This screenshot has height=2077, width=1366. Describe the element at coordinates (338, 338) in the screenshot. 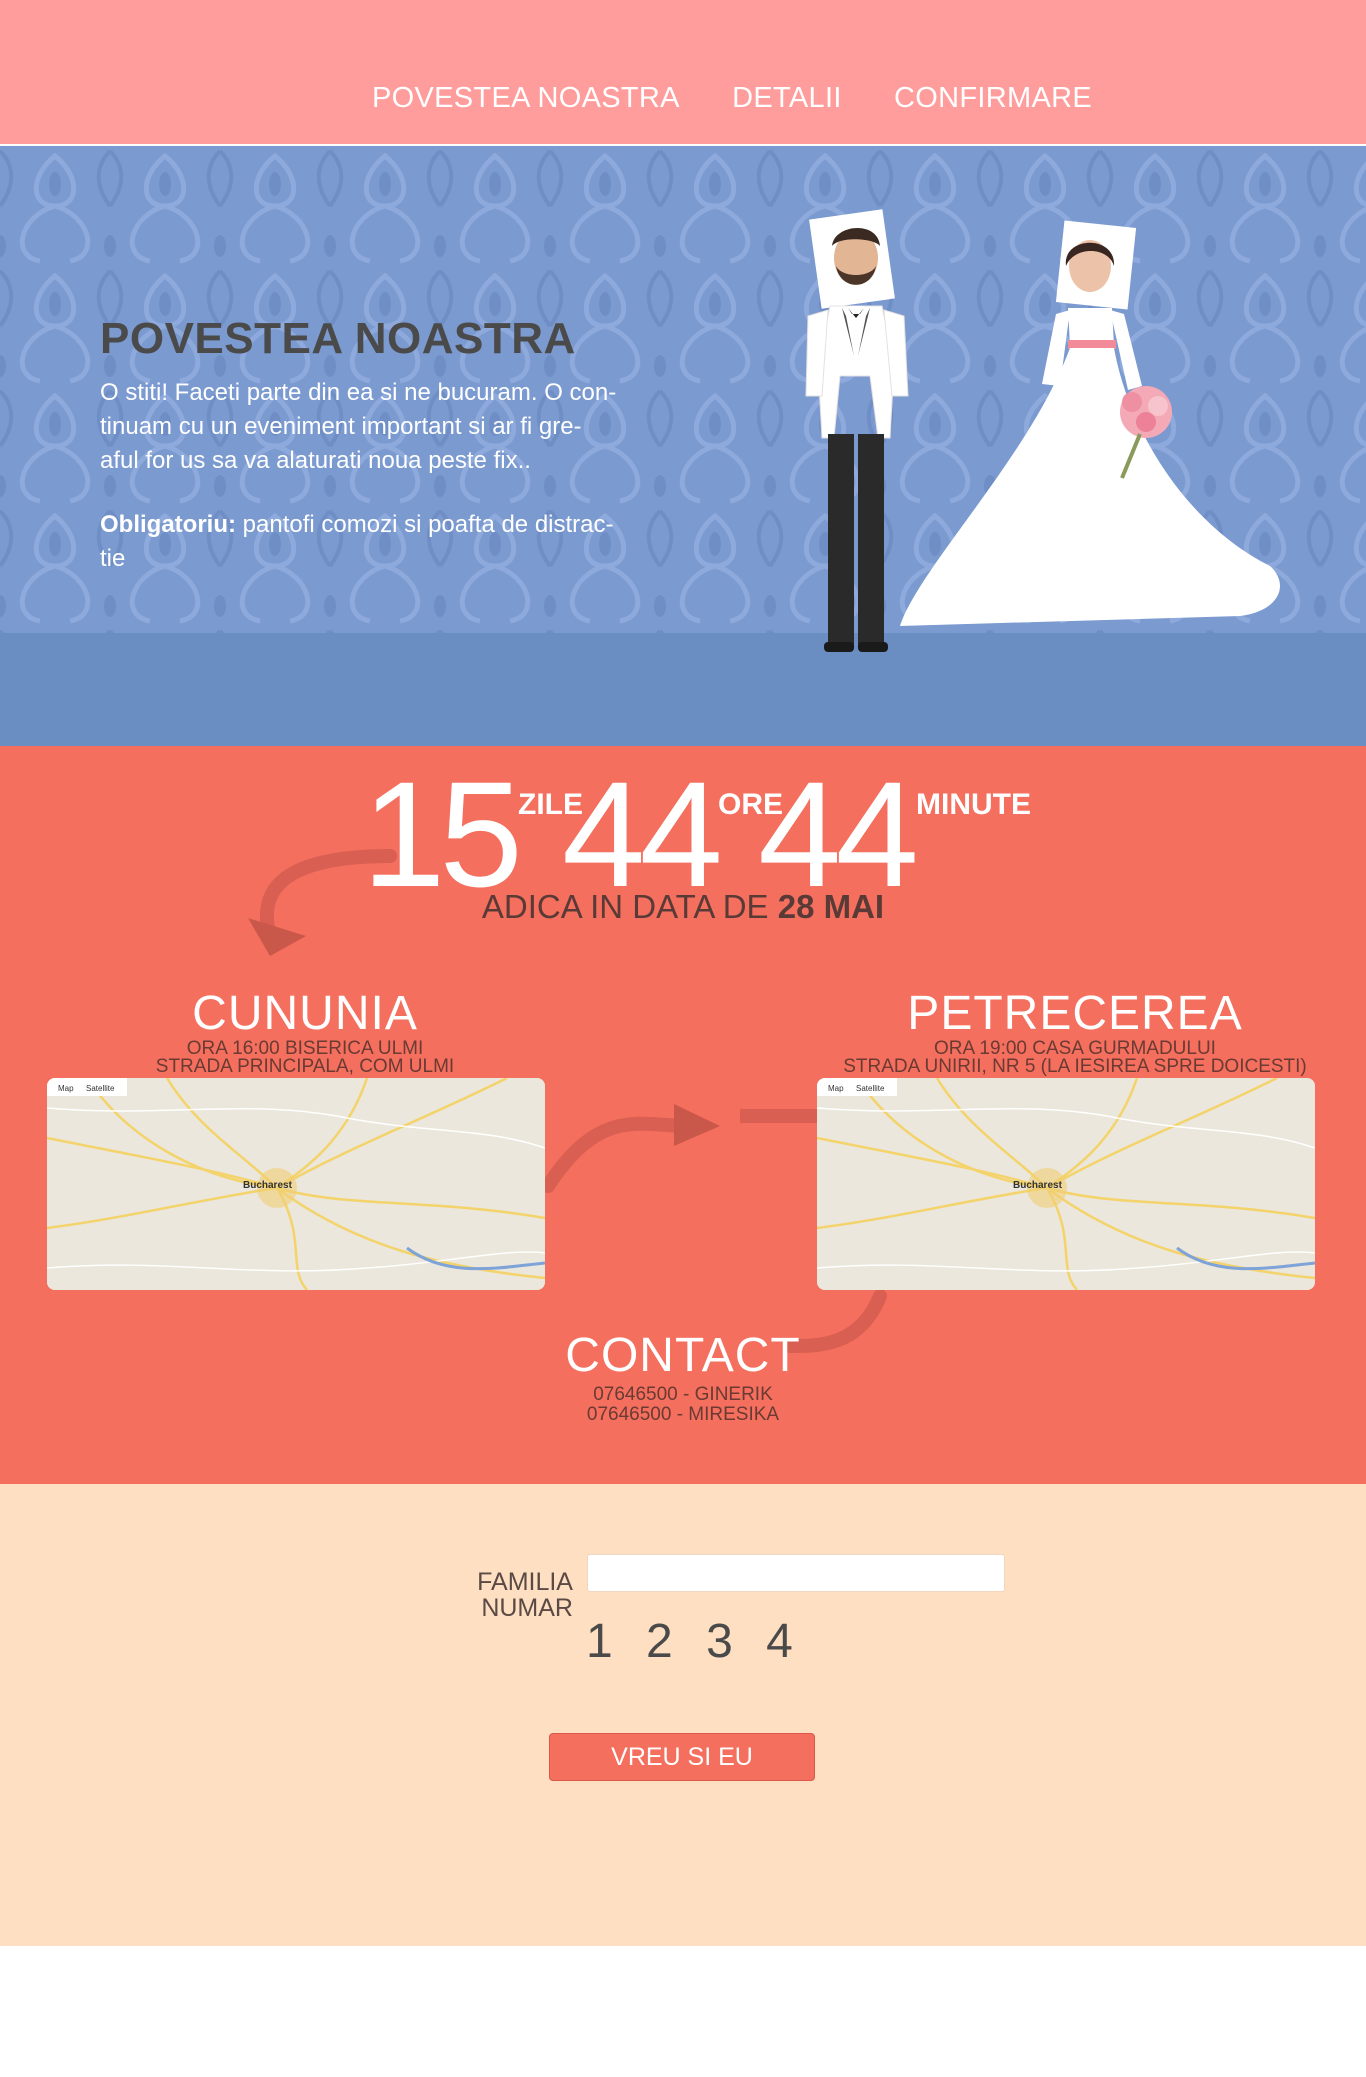

I see `story-title: POVESTEA NOASTRA` at that location.